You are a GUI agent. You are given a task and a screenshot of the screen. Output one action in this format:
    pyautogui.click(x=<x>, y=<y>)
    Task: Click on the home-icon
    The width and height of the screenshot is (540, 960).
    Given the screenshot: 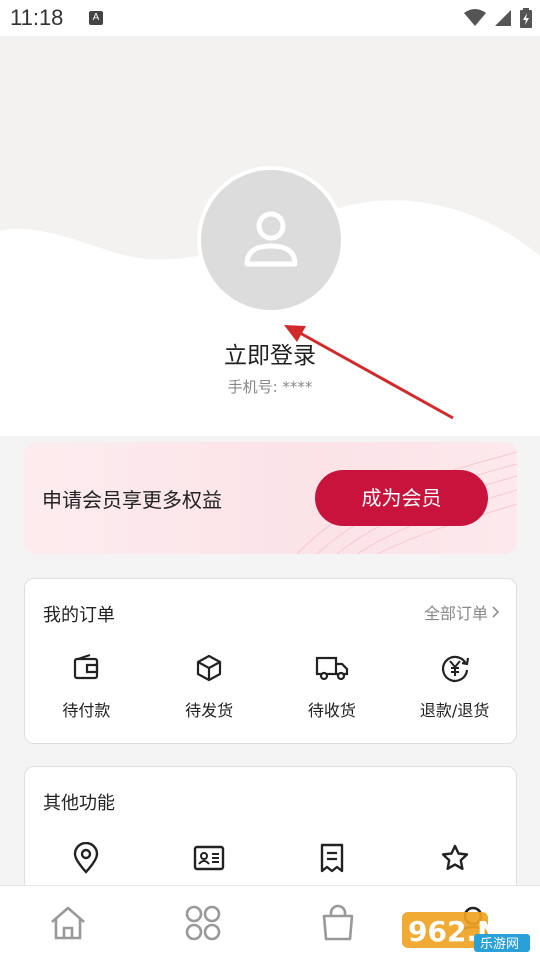 What is the action you would take?
    pyautogui.click(x=67, y=923)
    